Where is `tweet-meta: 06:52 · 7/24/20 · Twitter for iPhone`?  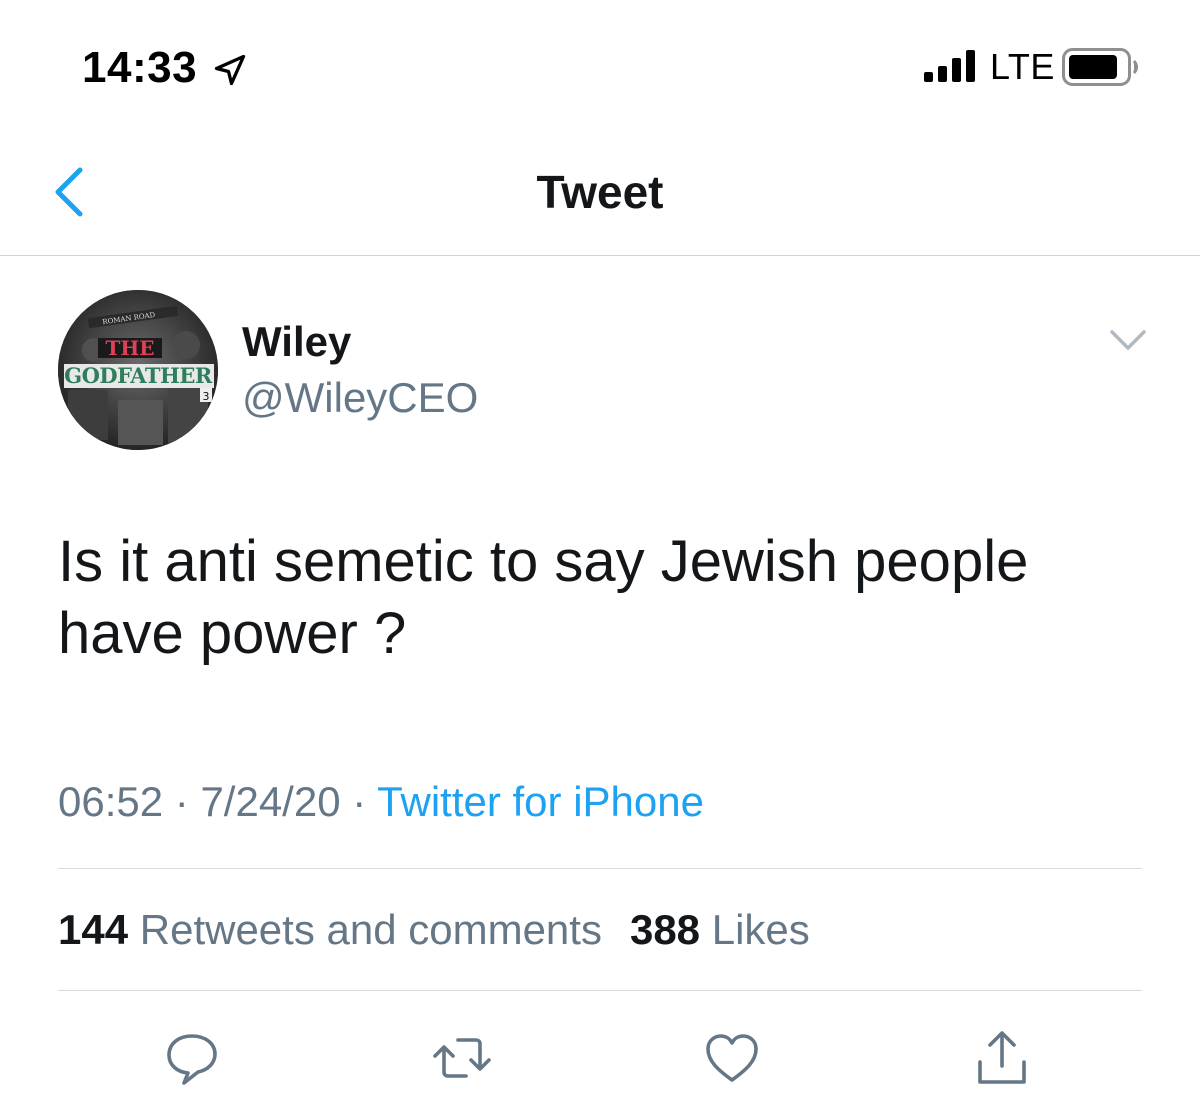
tweet-meta: 06:52 · 7/24/20 · Twitter for iPhone is located at coordinates (381, 802).